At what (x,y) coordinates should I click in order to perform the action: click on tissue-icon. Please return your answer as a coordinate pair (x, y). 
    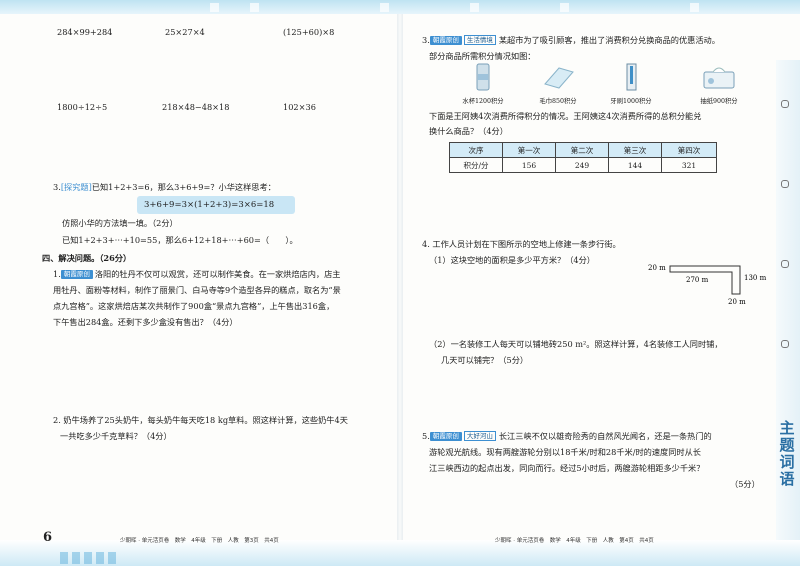
    Looking at the image, I should click on (719, 78).